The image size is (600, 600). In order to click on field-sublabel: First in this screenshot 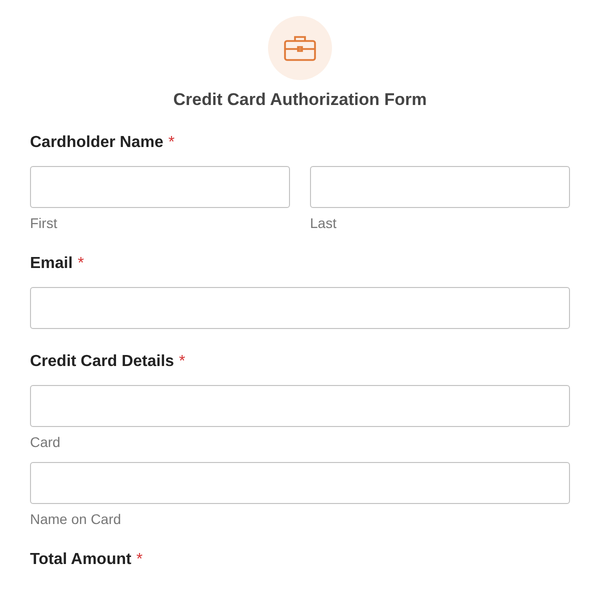, I will do `click(44, 223)`.